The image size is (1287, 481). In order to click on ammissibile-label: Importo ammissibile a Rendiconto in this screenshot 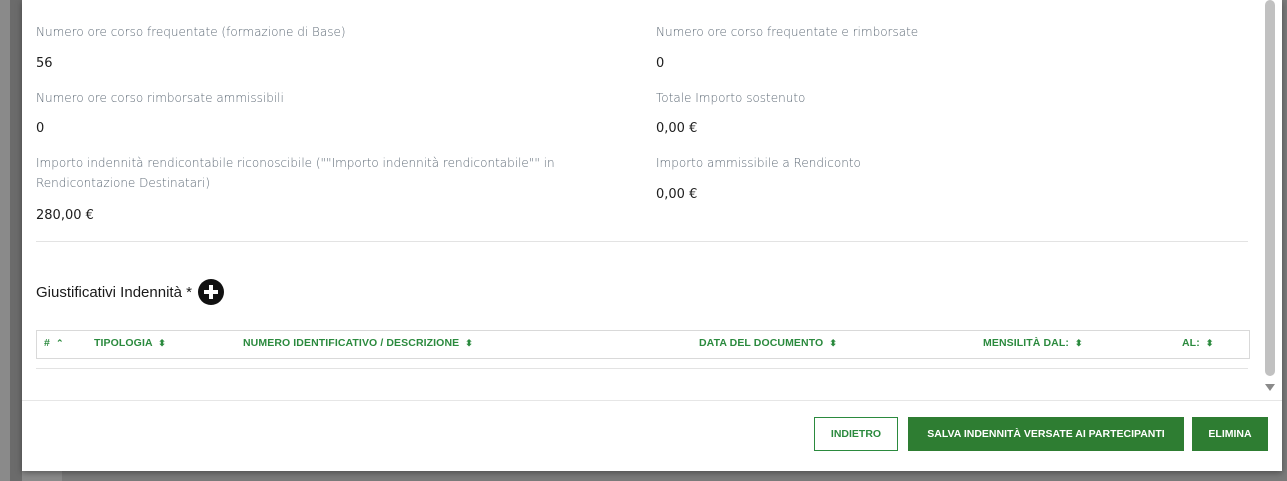, I will do `click(758, 163)`.